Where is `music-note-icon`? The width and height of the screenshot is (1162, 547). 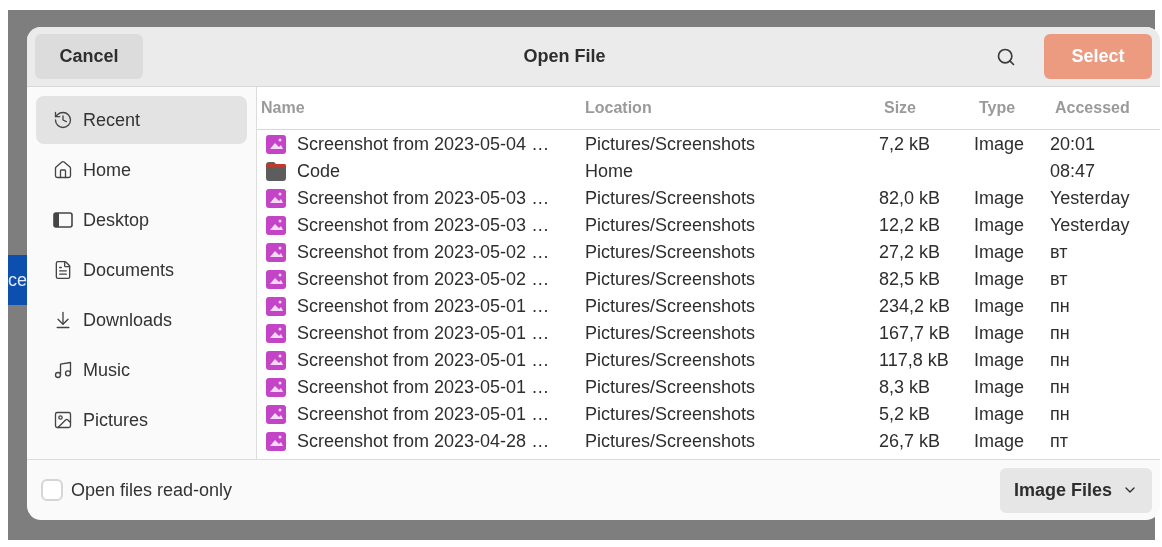
music-note-icon is located at coordinates (63, 370).